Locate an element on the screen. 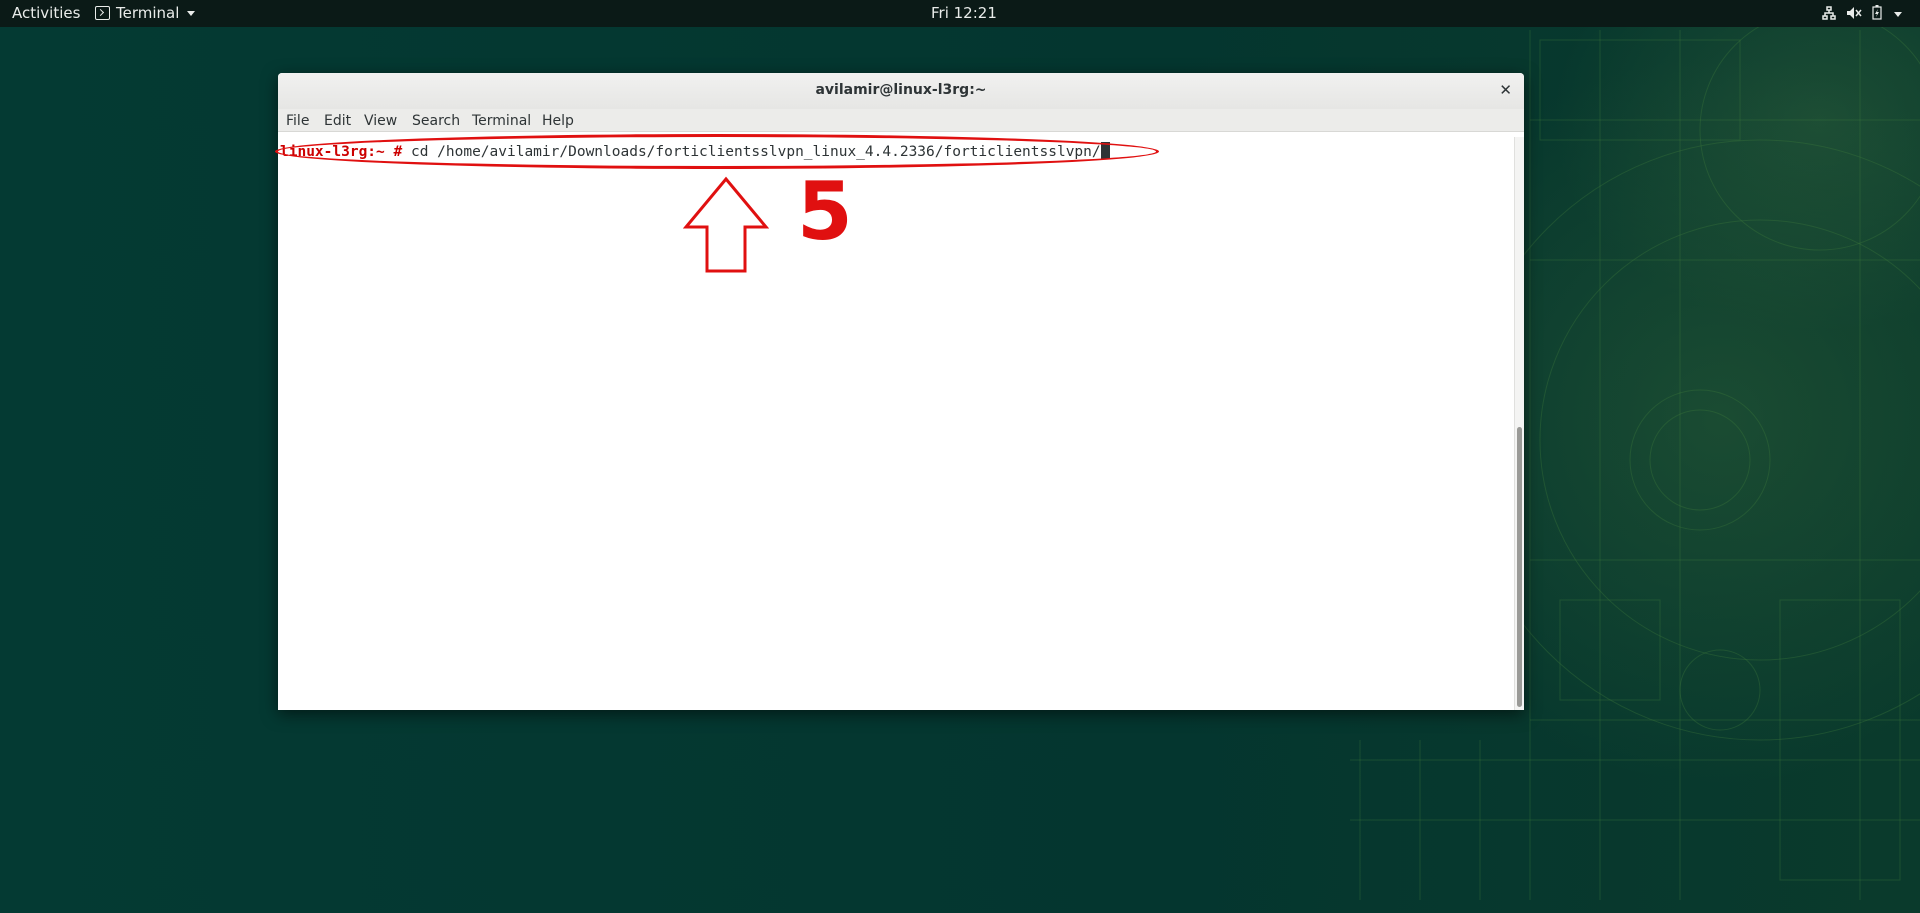 The width and height of the screenshot is (1920, 913). menu-view: View is located at coordinates (380, 121).